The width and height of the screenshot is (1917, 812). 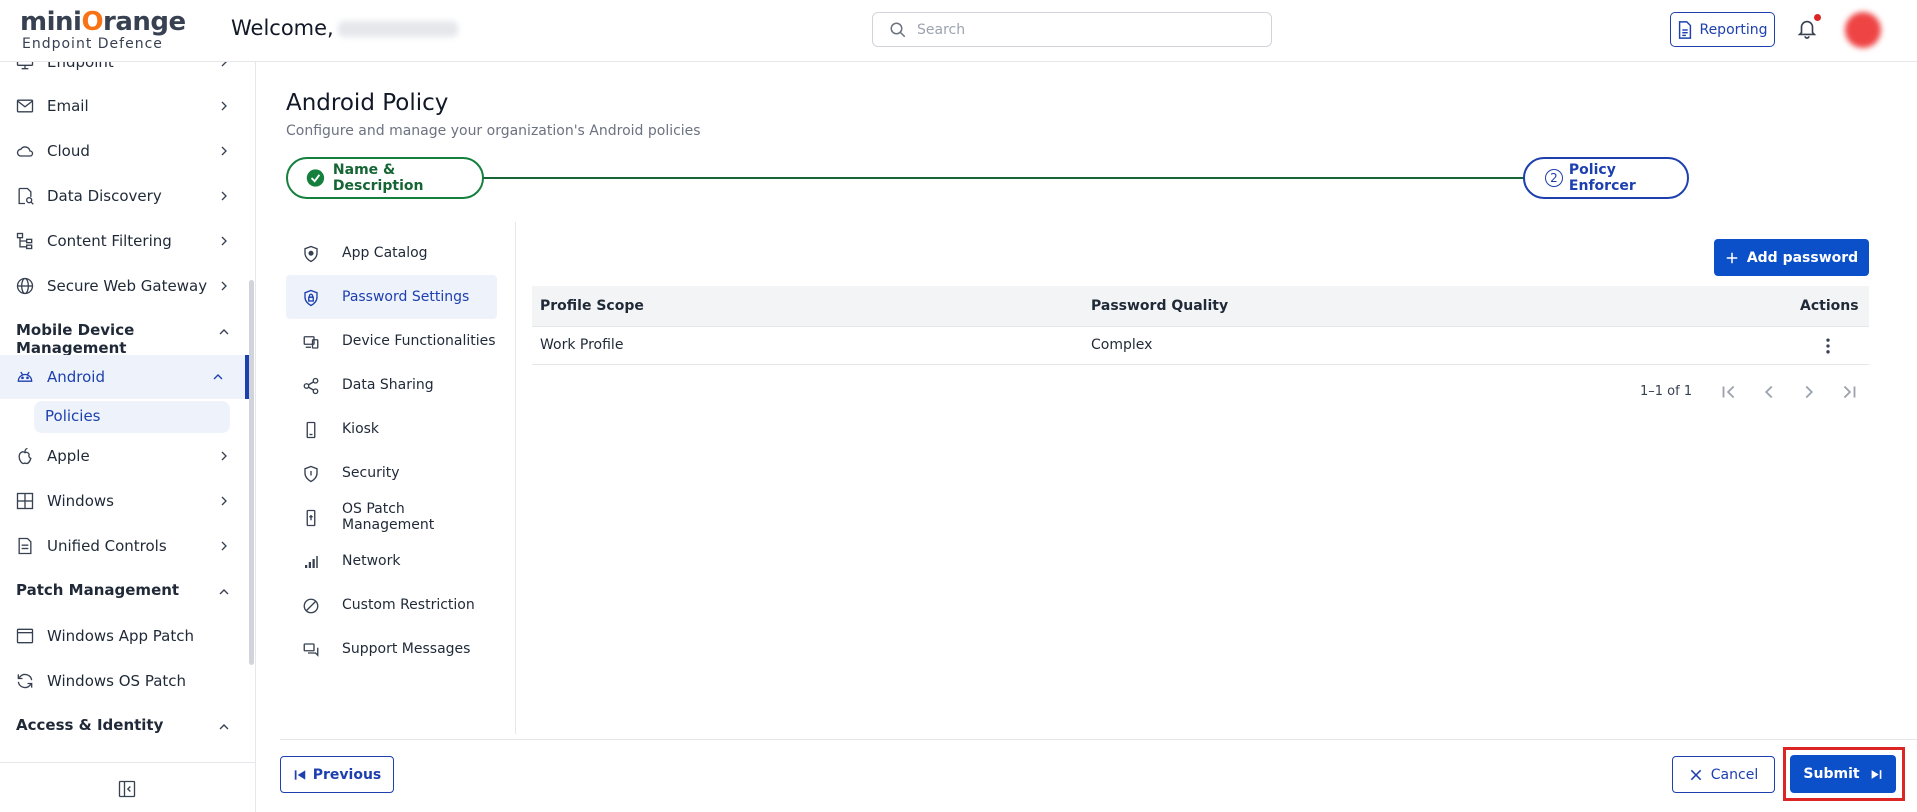 I want to click on more-vertical-icon, so click(x=1828, y=346).